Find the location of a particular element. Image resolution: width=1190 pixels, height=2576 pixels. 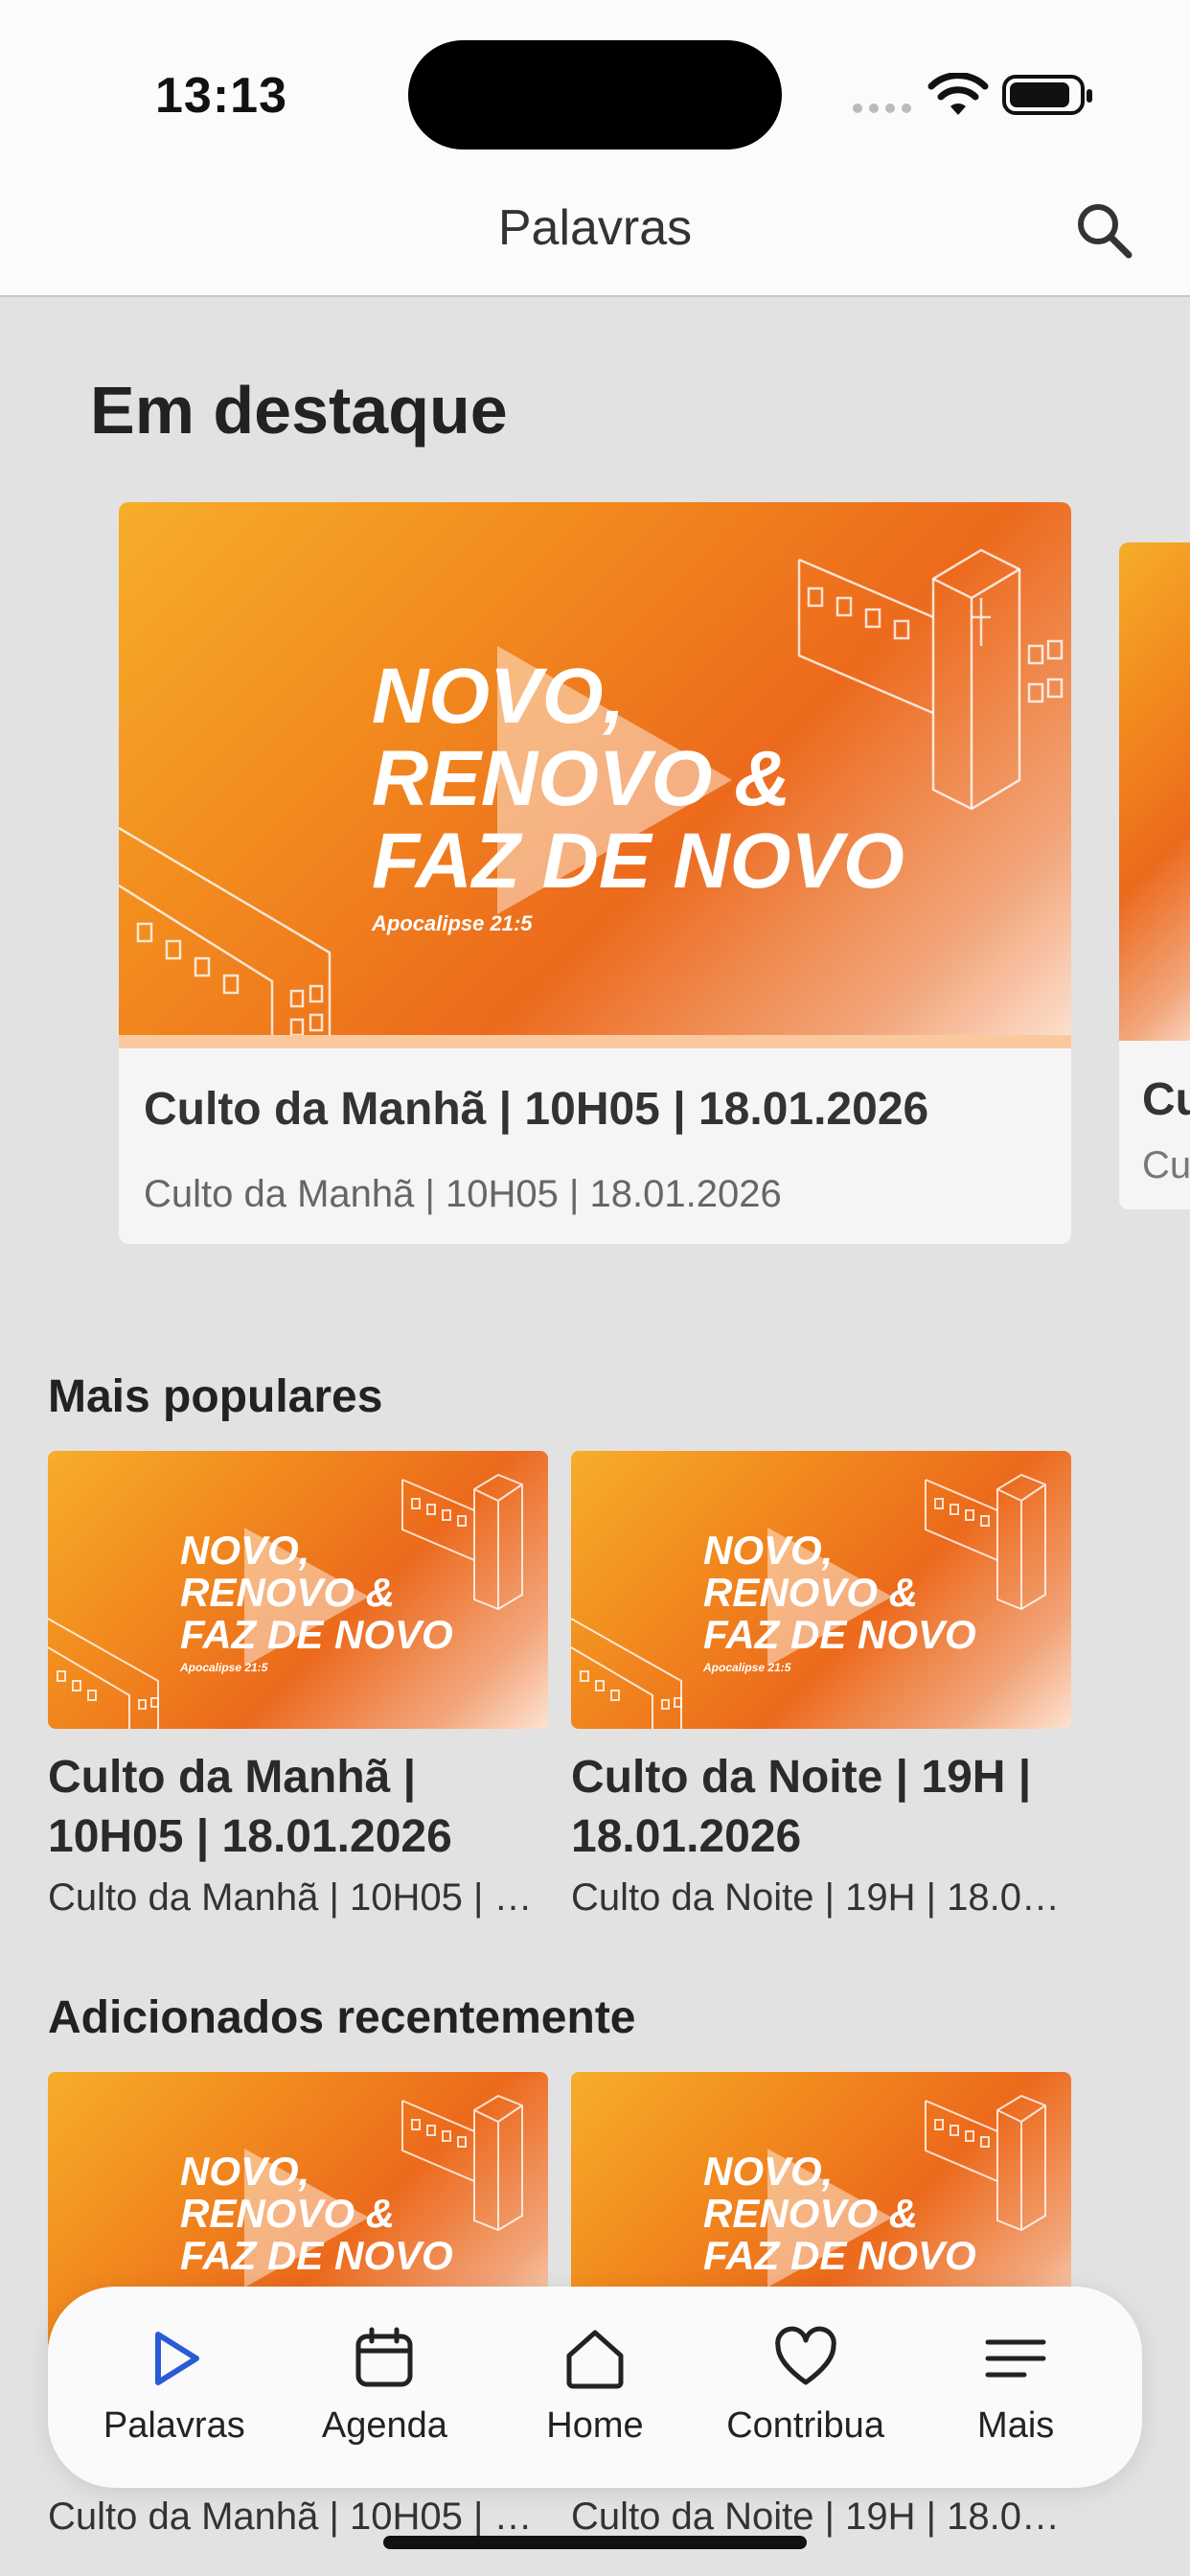

popular-heading: Mais populares is located at coordinates (216, 1396).